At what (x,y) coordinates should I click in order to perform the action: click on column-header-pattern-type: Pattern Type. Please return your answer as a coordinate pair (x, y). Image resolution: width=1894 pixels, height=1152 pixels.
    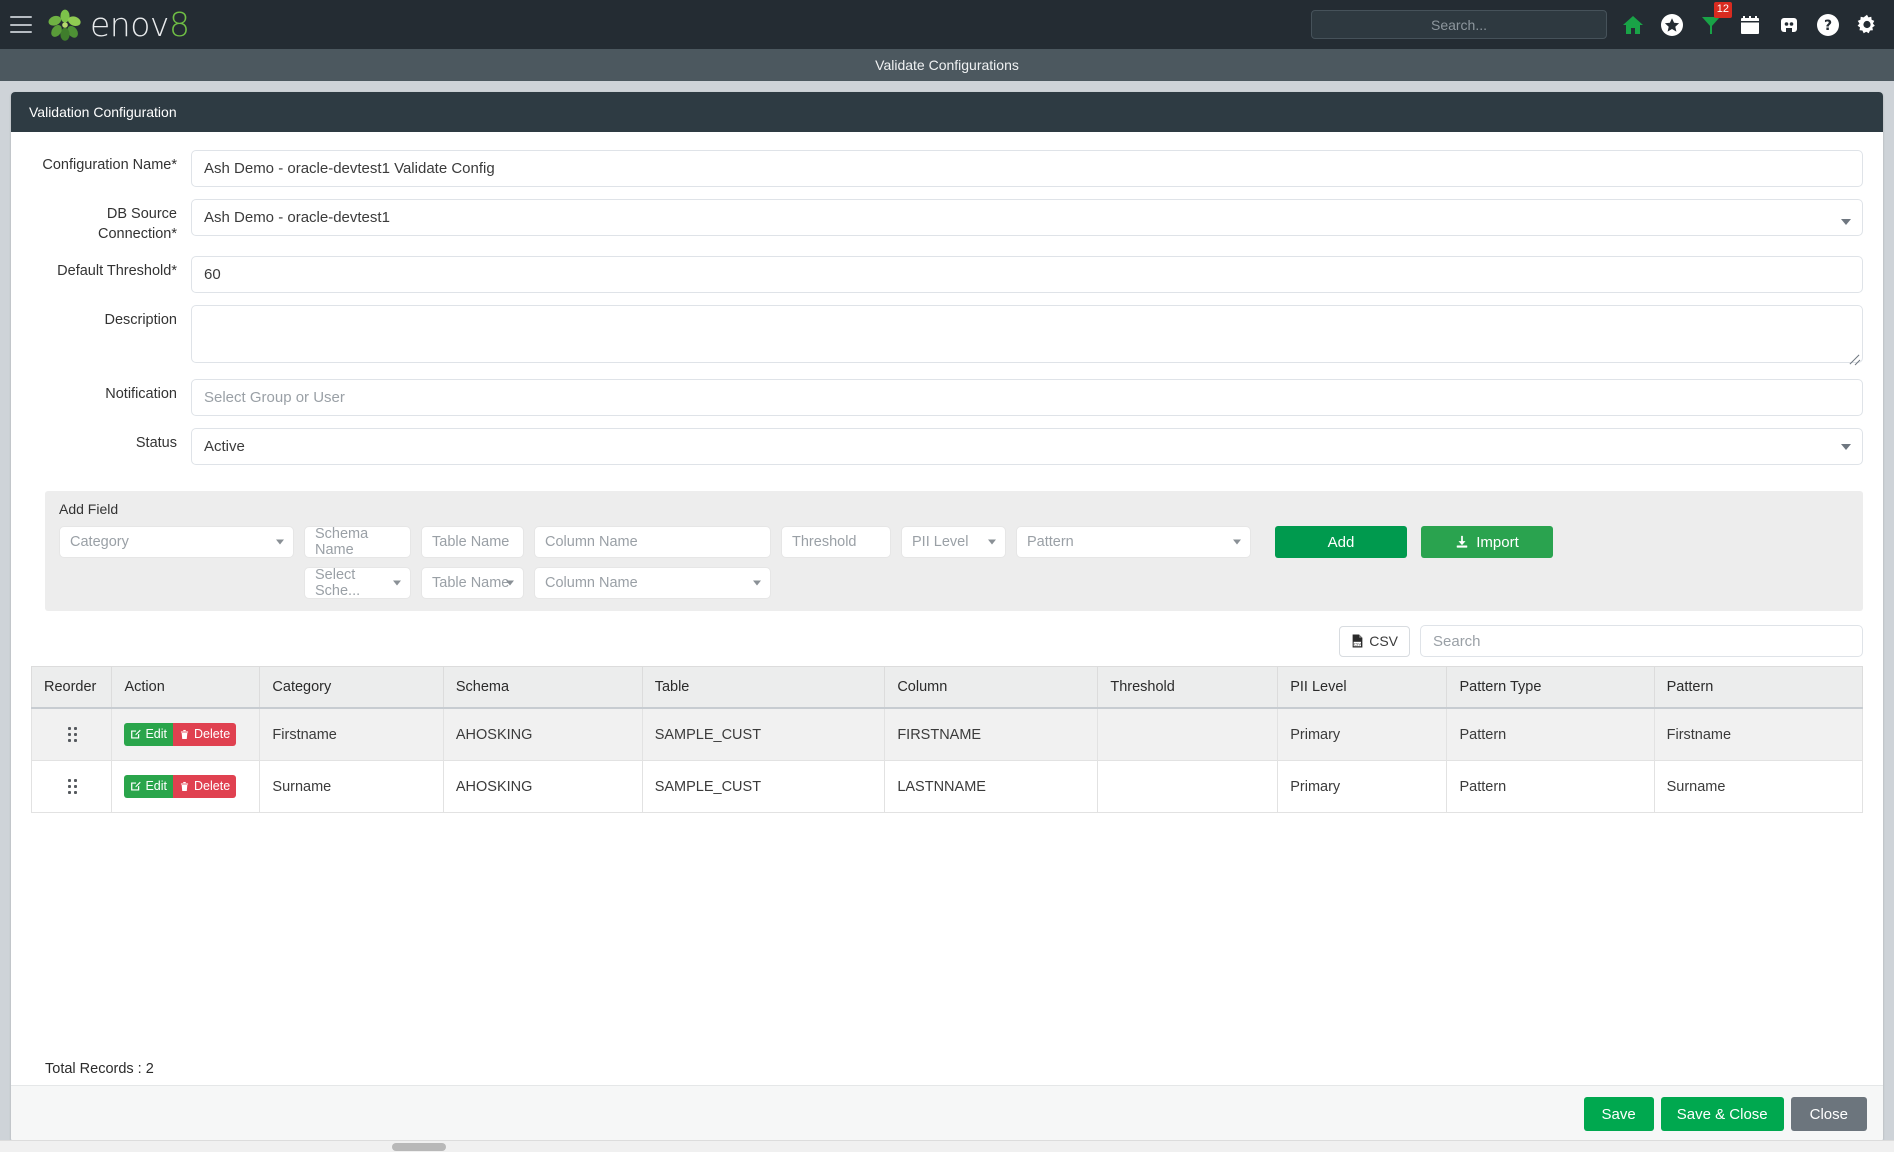
    Looking at the image, I should click on (1550, 688).